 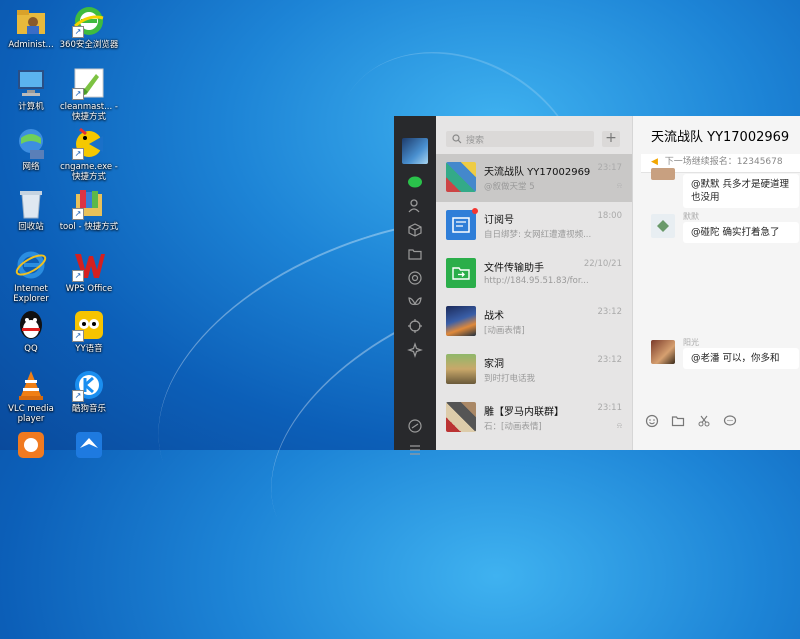 I want to click on notice-text: 下一场继续报名：12345678, so click(x=723, y=162).